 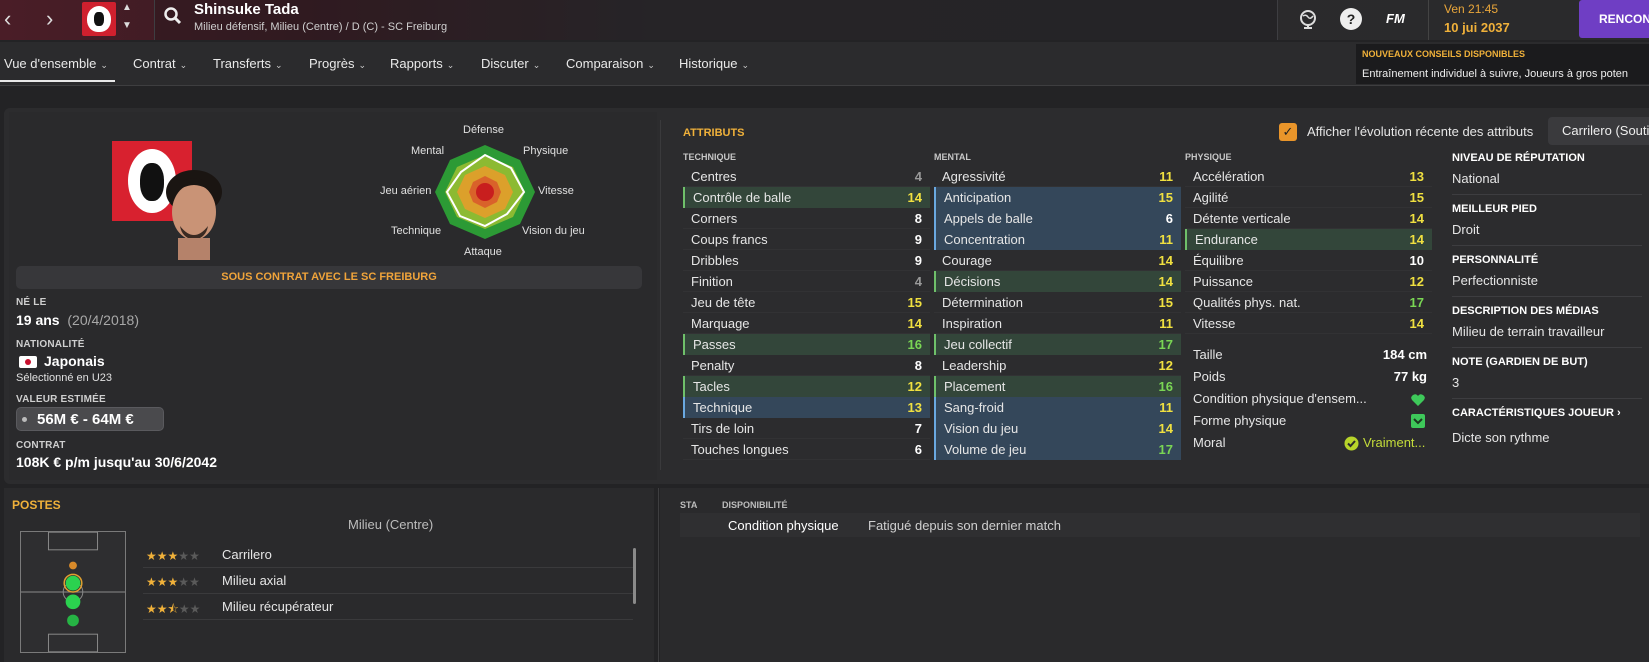 What do you see at coordinates (160, 63) in the screenshot?
I see `tab-contract: Contrat ⌄` at bounding box center [160, 63].